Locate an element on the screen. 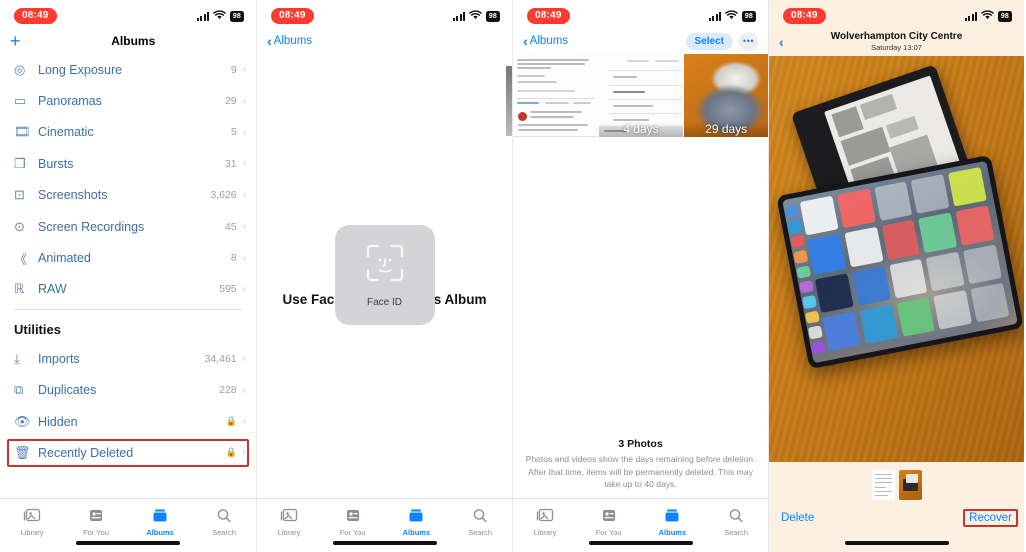 Image resolution: width=1026 pixels, height=552 pixels. album-count: 45 is located at coordinates (230, 226).